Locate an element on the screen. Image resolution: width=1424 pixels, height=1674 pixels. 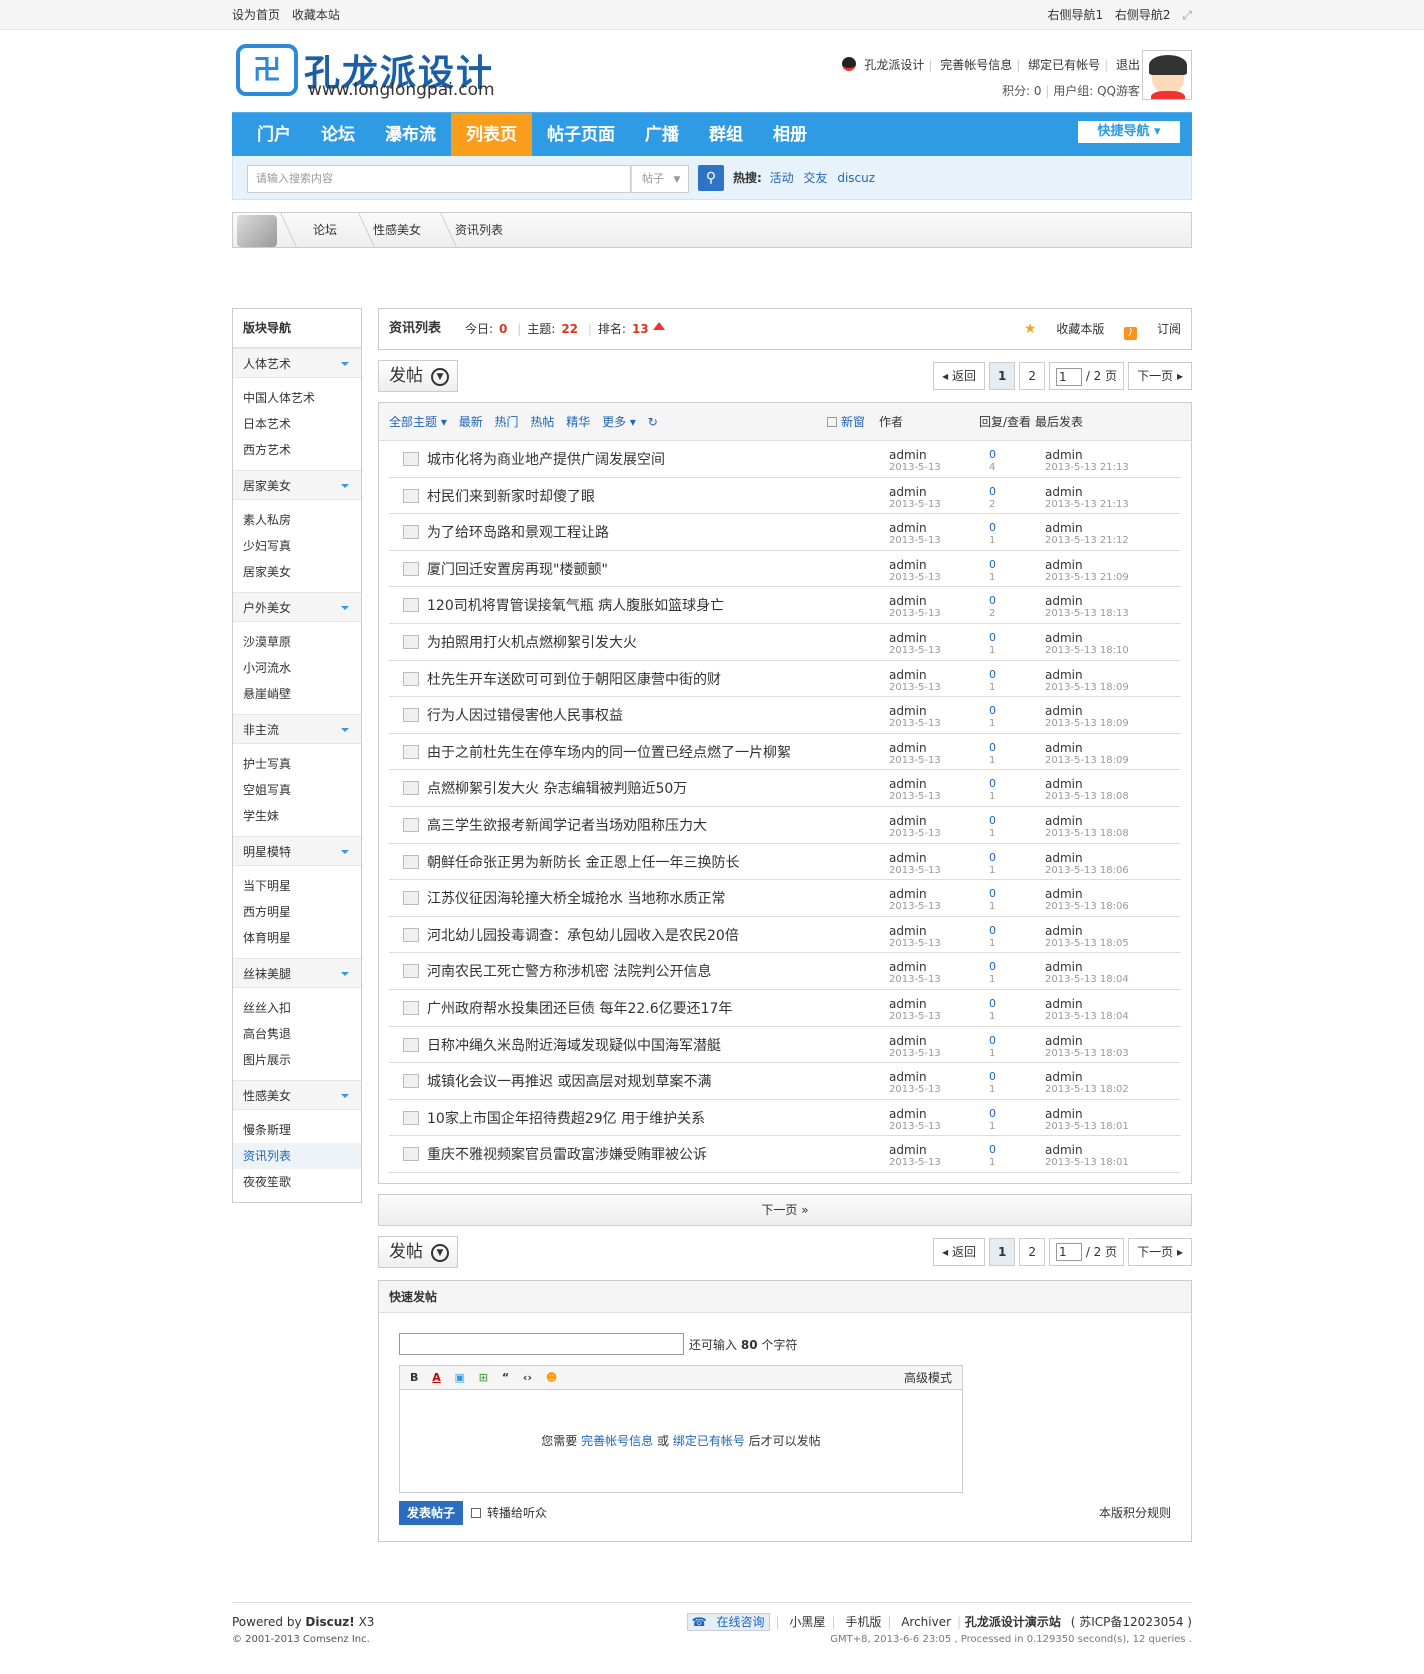
thread-title: 河南农民工死亡警方称涉机密 法院判公开信息 is located at coordinates (569, 972).